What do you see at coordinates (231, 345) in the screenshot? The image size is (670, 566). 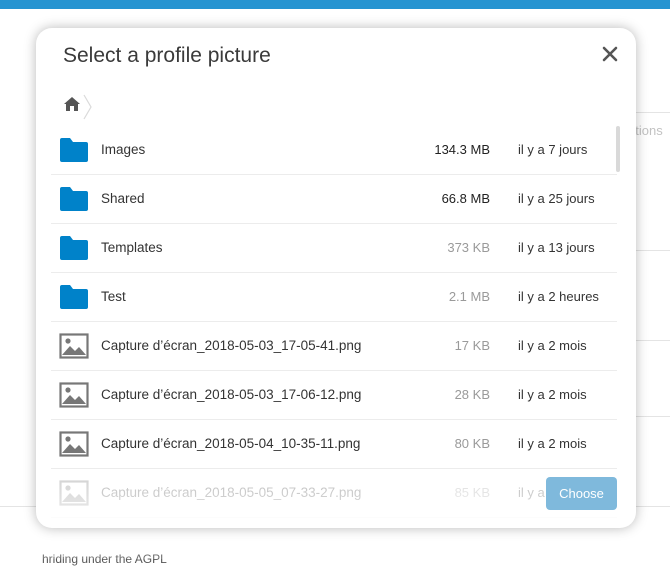 I see `file-name: Capture d’écran_2018-05-03_17-05-41.png` at bounding box center [231, 345].